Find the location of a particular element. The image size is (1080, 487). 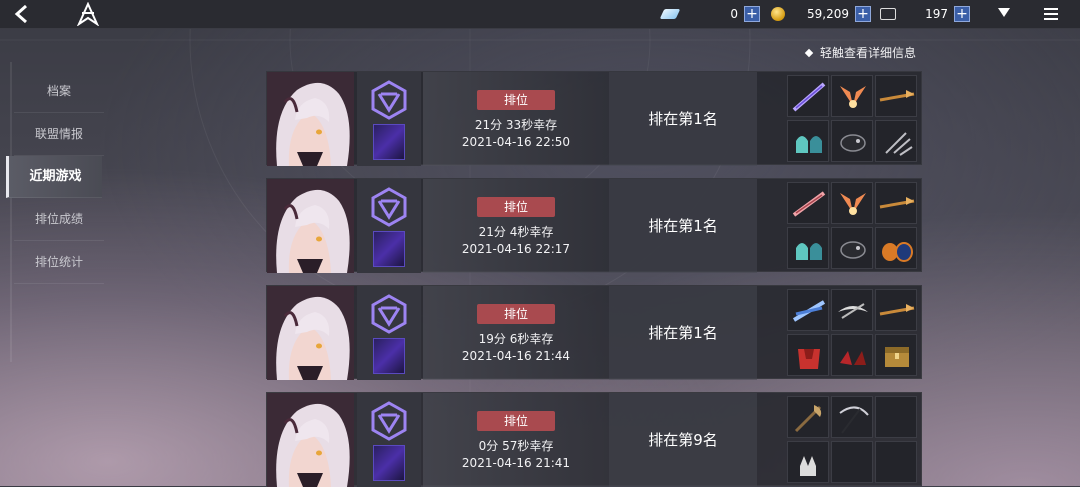

sidebar-item-alliance-info: 联盟情报 is located at coordinates (59, 134).